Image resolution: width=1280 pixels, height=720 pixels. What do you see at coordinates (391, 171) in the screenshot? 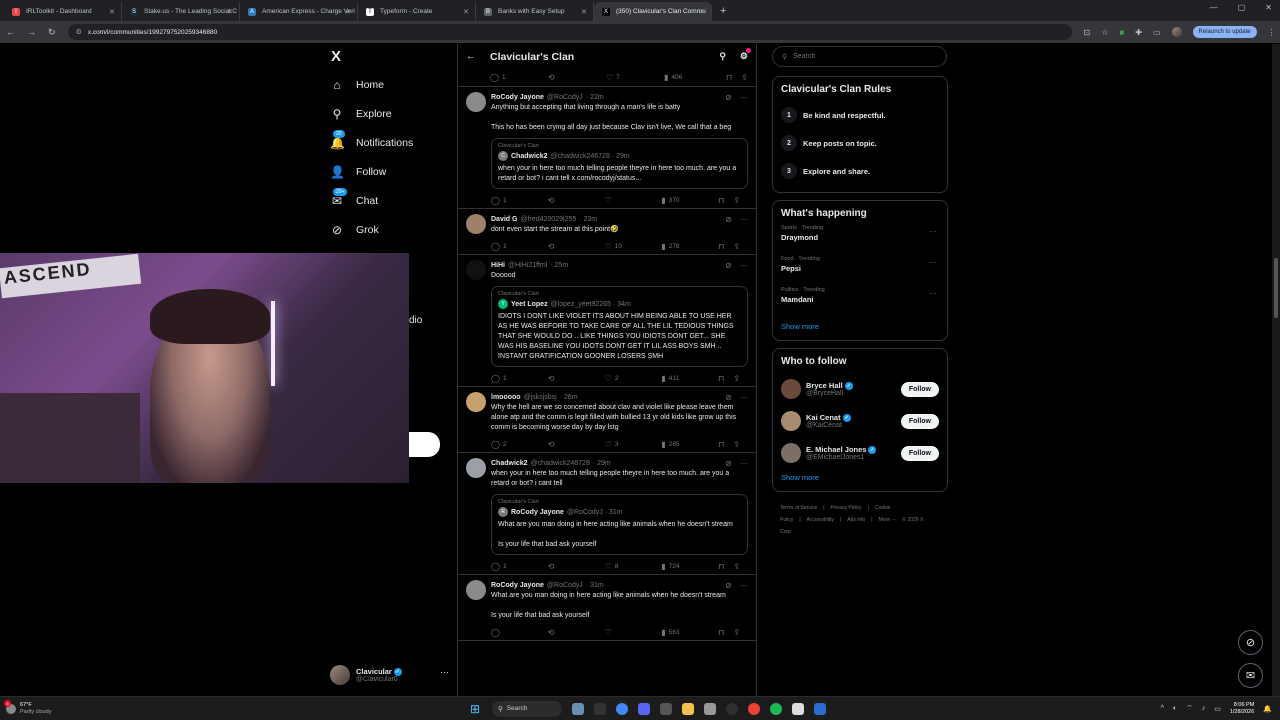
I see `nav-item-follow: 👤 Follow` at bounding box center [391, 171].